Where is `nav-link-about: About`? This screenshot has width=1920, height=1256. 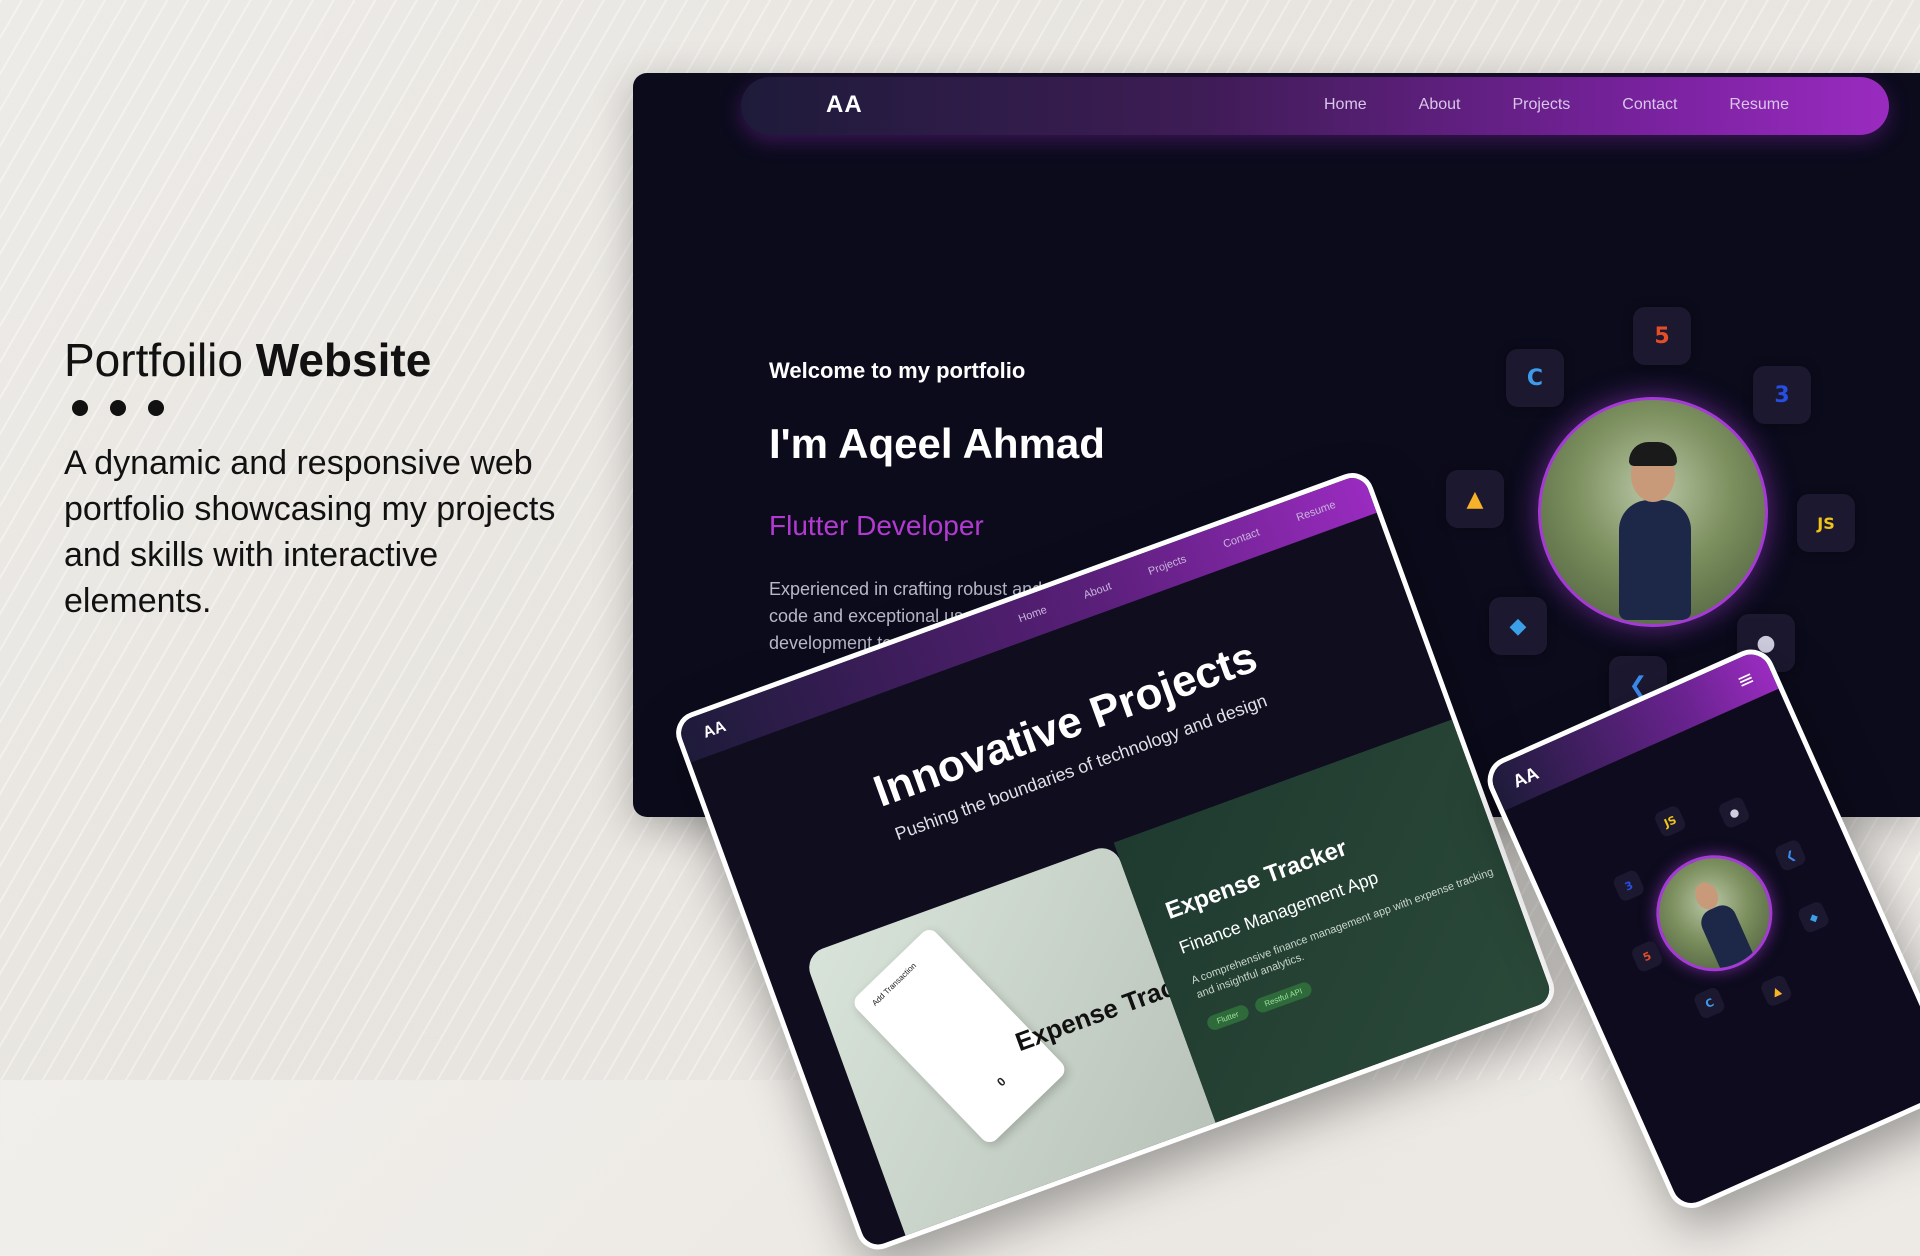
nav-link-about: About is located at coordinates (1440, 105).